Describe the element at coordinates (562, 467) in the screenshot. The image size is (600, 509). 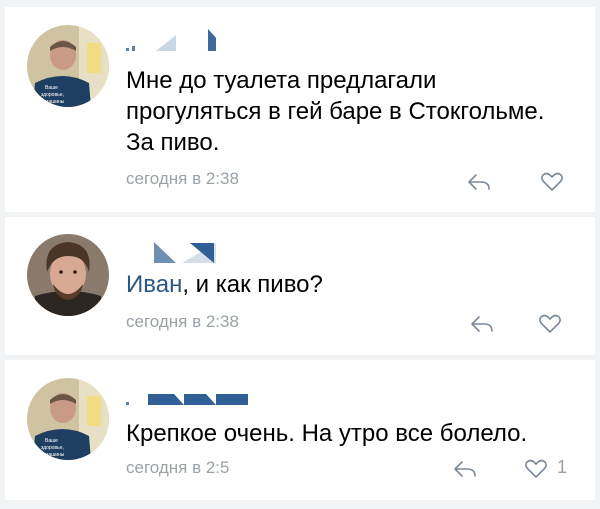
I see `like-count: 1` at that location.